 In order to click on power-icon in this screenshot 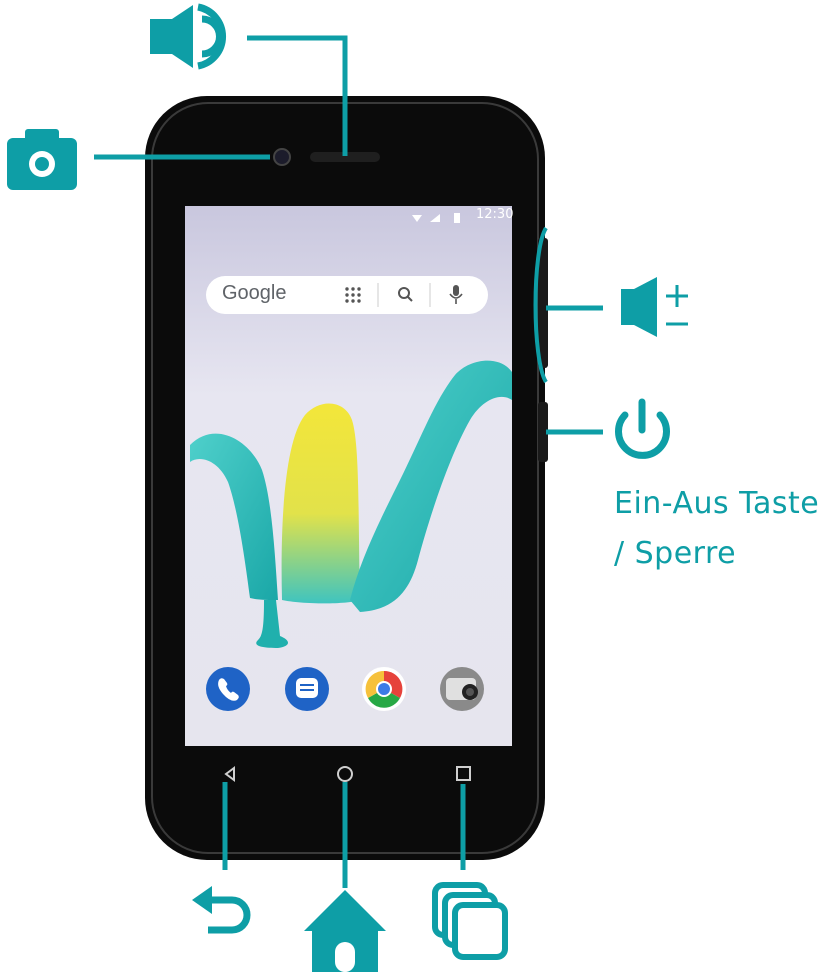, I will do `click(642, 428)`.